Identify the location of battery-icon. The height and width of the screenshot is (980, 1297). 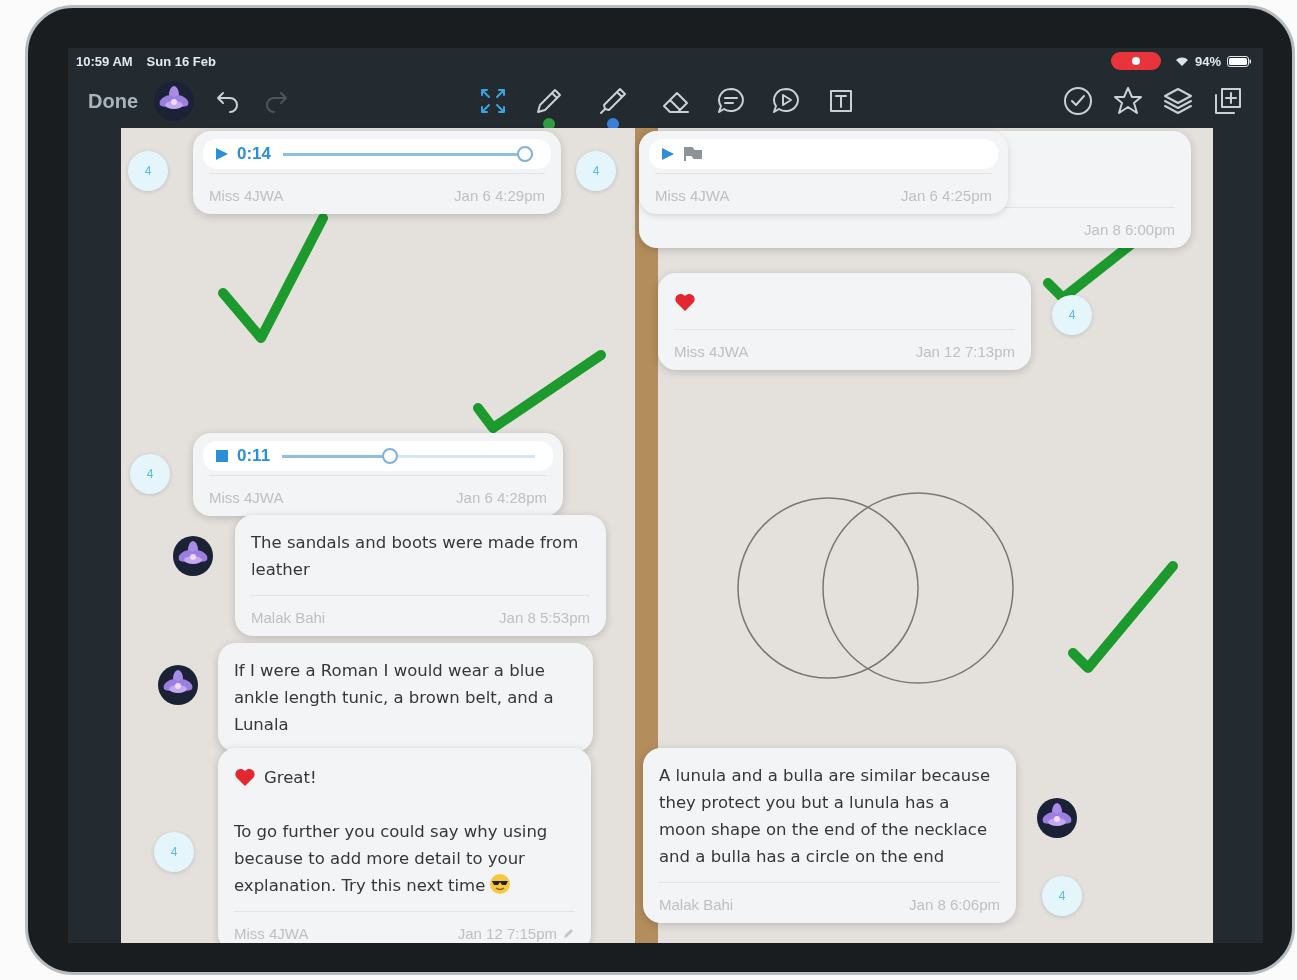
(1239, 61).